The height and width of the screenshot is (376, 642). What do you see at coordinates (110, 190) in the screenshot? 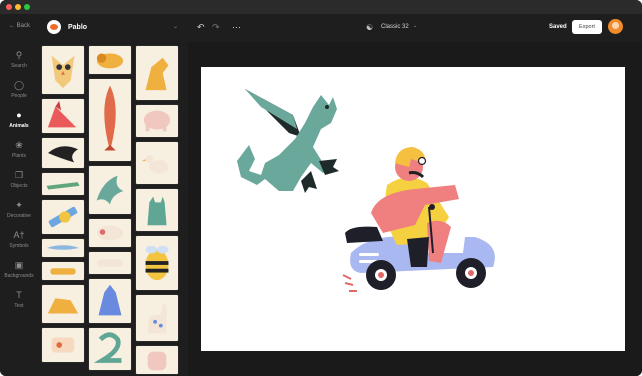
I see `gallery-tile-dragon` at bounding box center [110, 190].